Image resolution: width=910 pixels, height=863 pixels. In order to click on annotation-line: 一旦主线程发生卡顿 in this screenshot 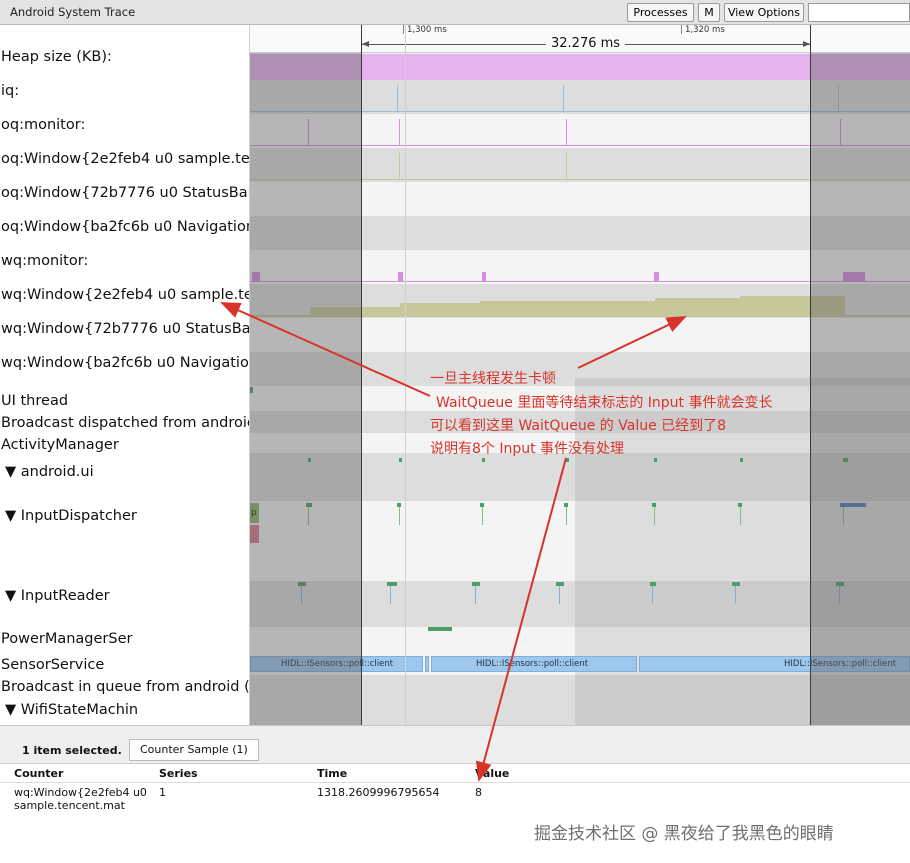, I will do `click(493, 379)`.